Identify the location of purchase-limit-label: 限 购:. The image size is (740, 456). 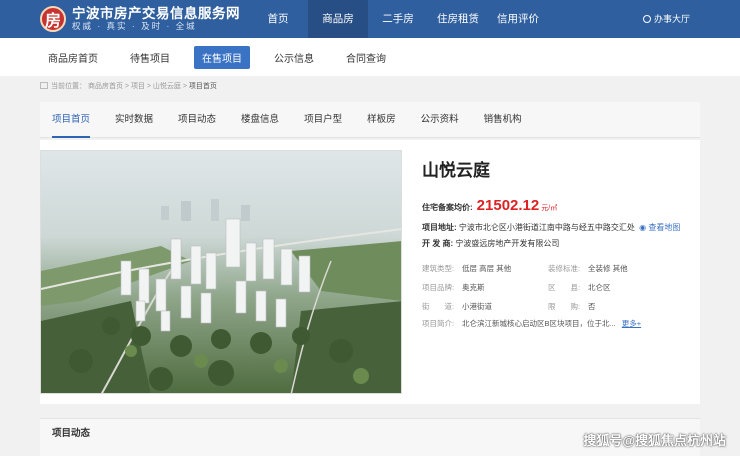
(564, 306).